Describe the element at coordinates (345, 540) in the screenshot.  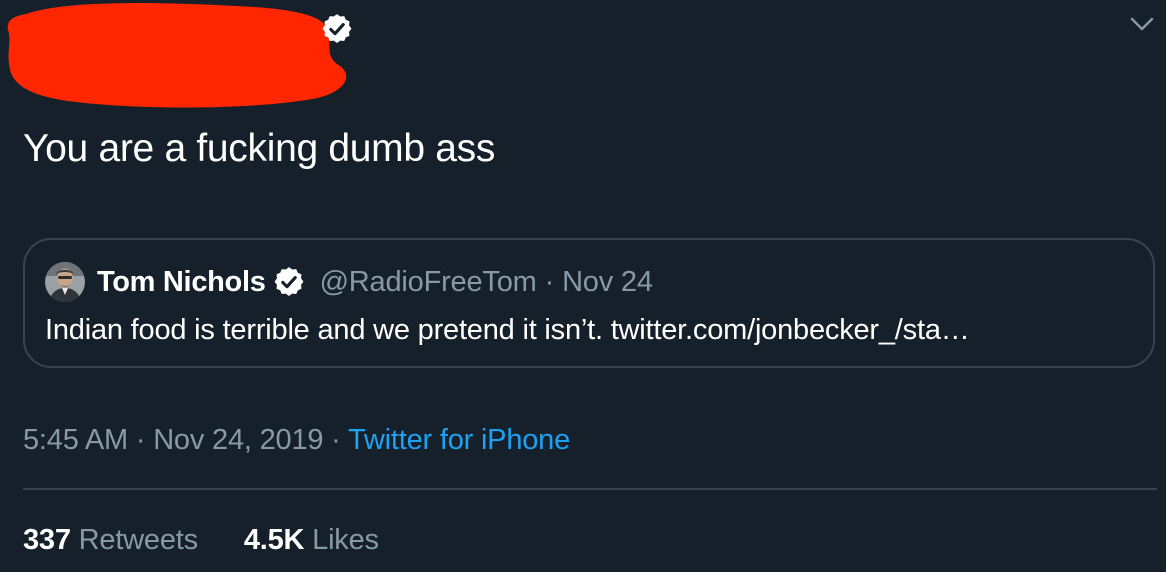
I see `likes-label: Likes` at that location.